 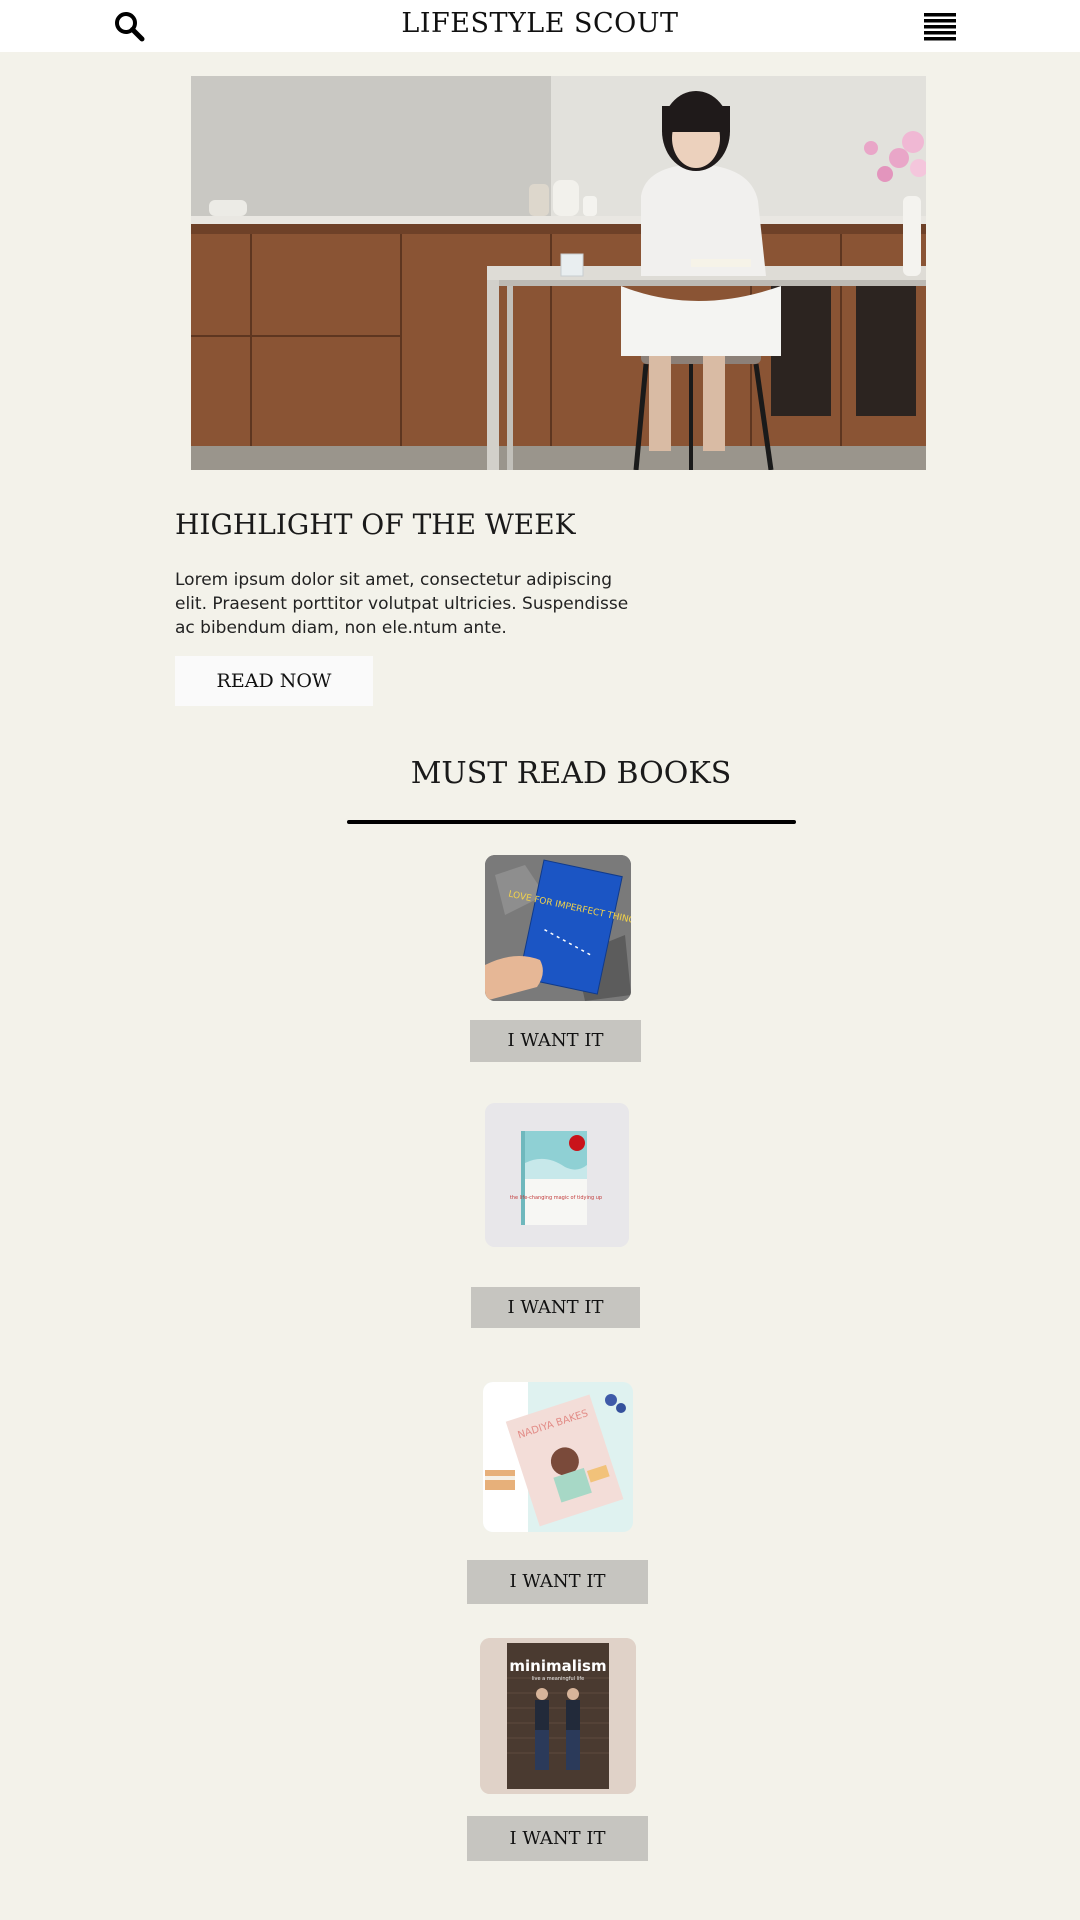 I want to click on book-cover-minimalism: minimalism live a meaningful life, so click(x=558, y=1716).